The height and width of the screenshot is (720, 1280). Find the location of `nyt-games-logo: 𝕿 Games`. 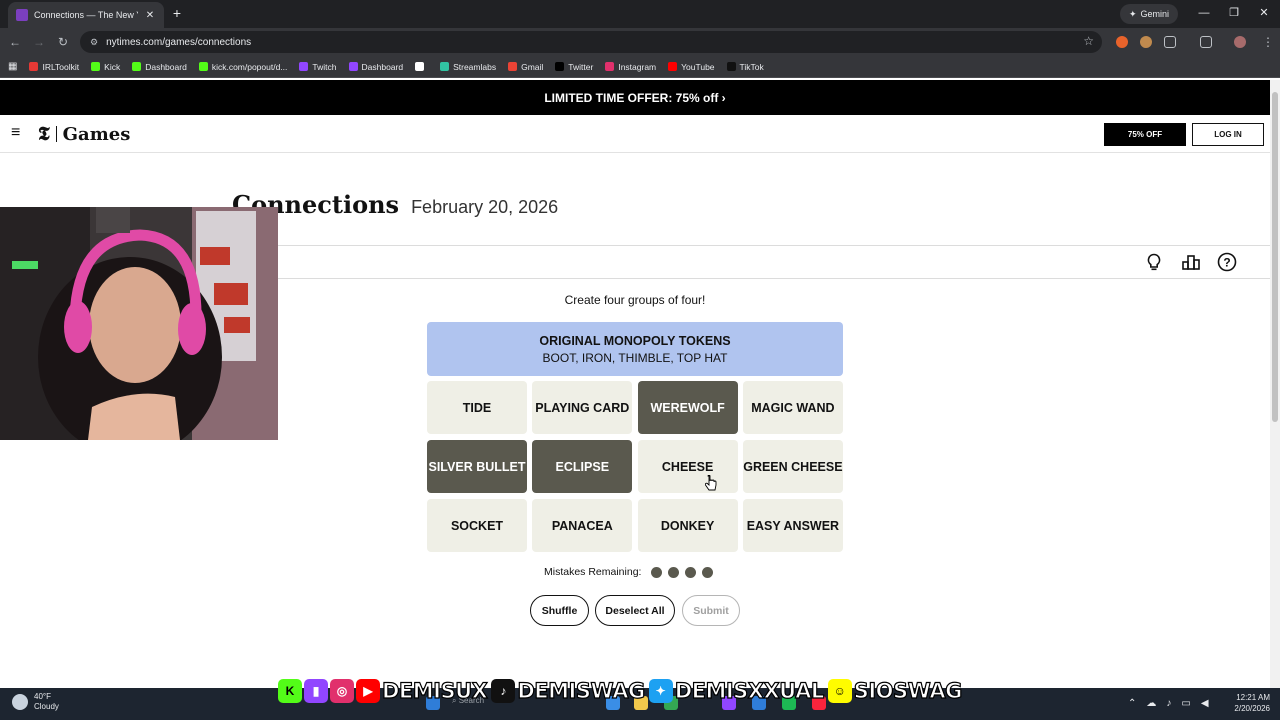

nyt-games-logo: 𝕿 Games is located at coordinates (84, 134).